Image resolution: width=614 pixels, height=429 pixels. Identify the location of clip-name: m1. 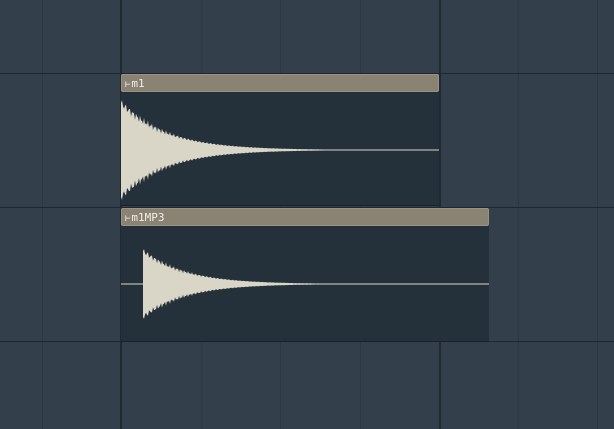
(138, 83).